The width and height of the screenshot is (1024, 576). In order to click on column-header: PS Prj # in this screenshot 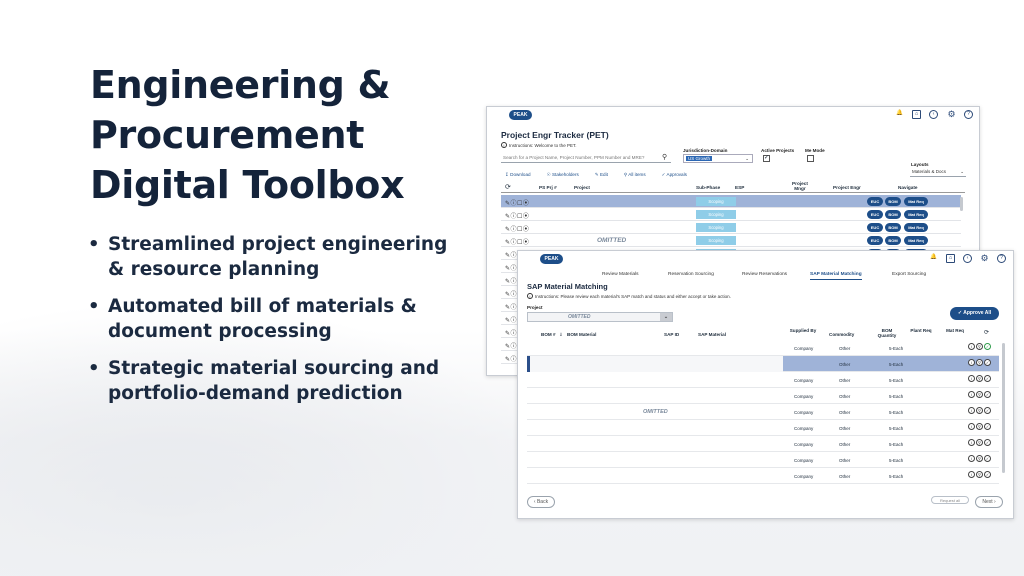, I will do `click(548, 187)`.